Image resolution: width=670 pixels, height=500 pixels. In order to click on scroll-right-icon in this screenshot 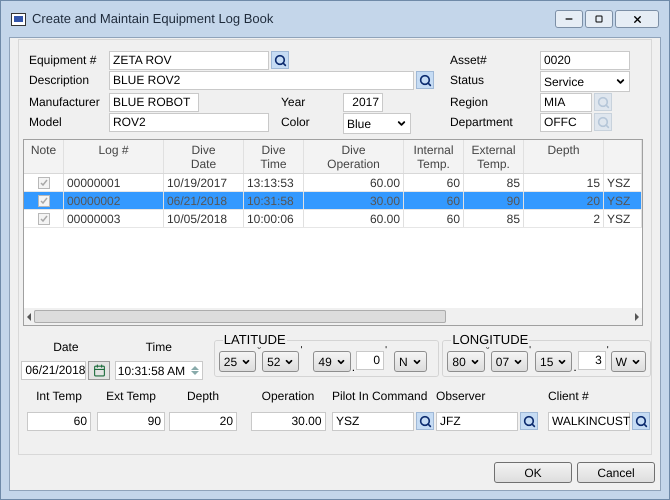, I will do `click(637, 316)`.